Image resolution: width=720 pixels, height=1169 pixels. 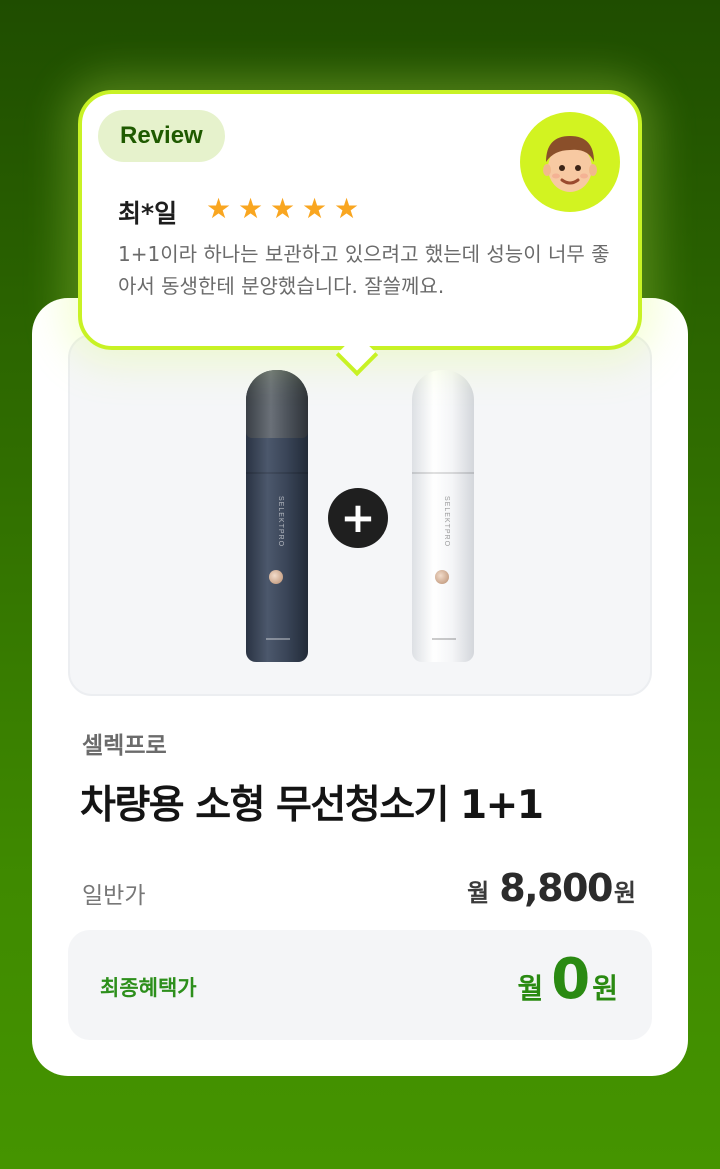 What do you see at coordinates (312, 805) in the screenshot?
I see `product-title: 차량용 소형 무선청소기 1+1` at bounding box center [312, 805].